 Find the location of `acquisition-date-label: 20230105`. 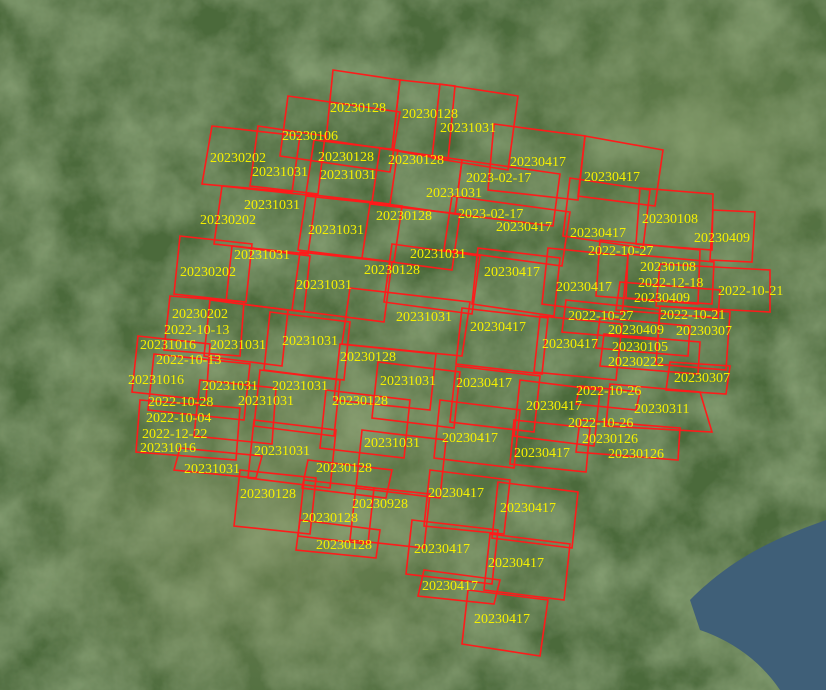

acquisition-date-label: 20230105 is located at coordinates (640, 347).